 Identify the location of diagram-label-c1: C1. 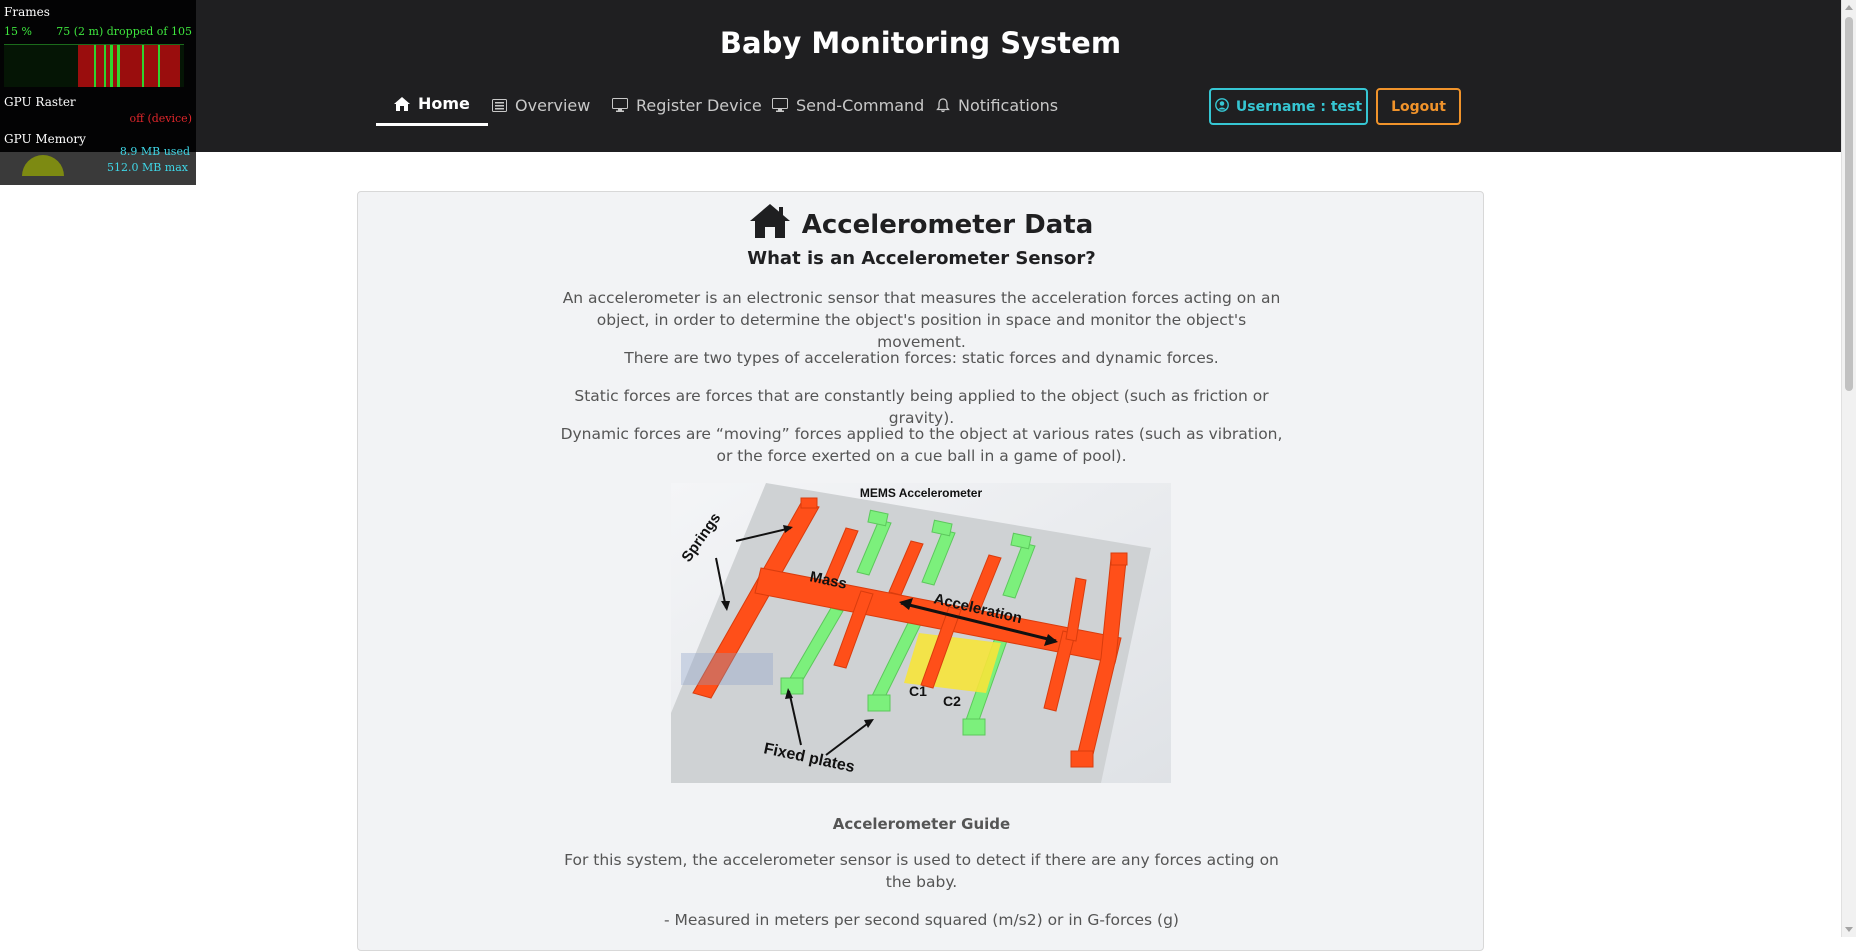
(918, 691).